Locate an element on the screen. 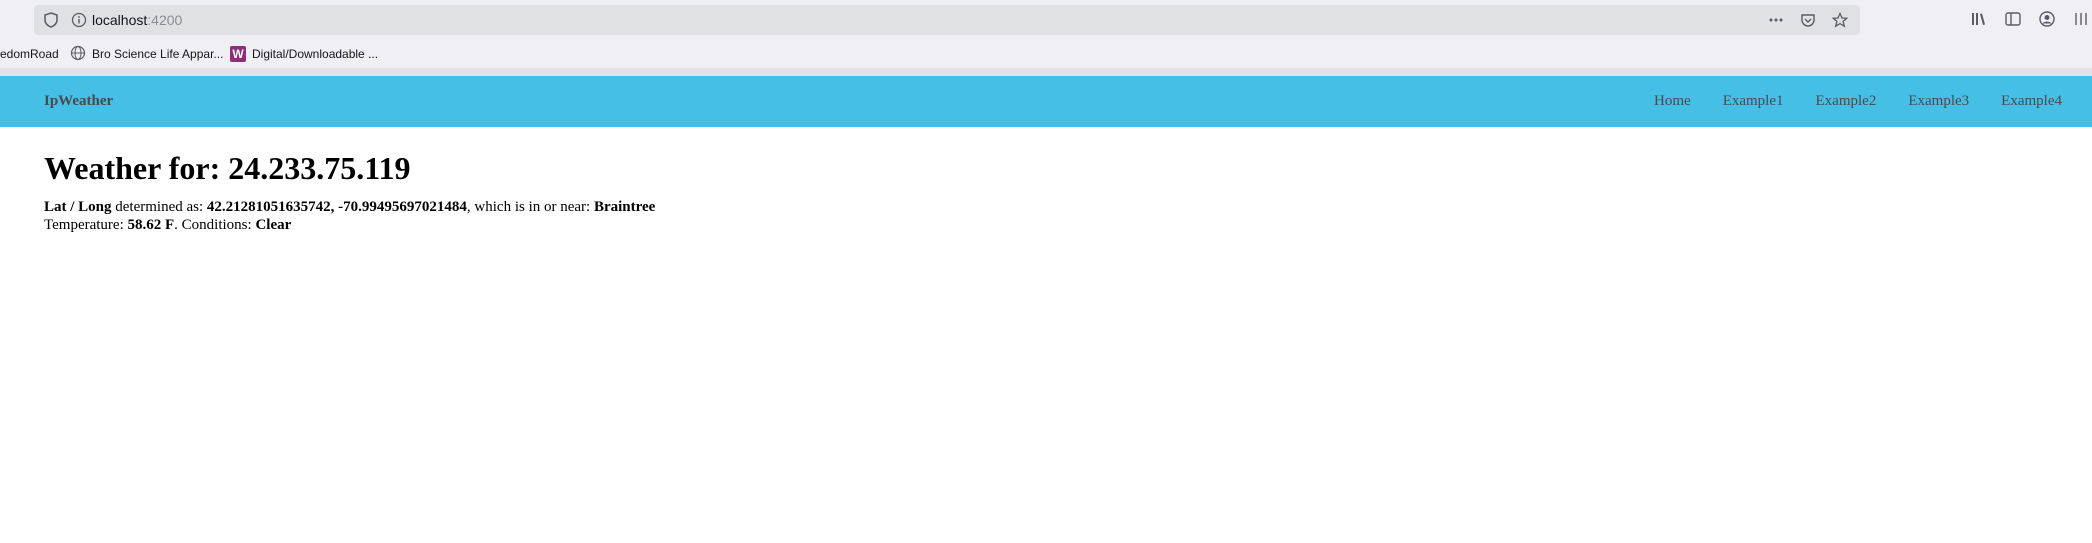 Image resolution: width=2092 pixels, height=543 pixels. conditions-value: Clear is located at coordinates (273, 225).